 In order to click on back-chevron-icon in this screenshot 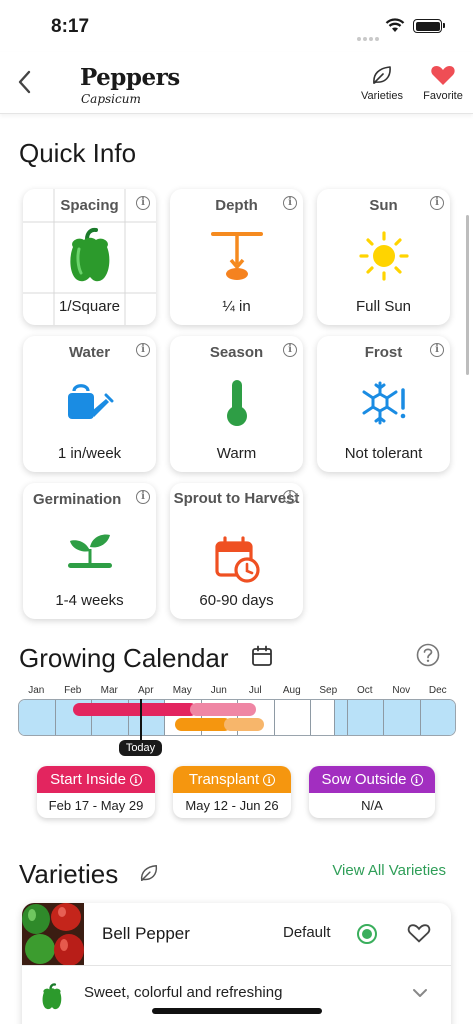, I will do `click(25, 82)`.